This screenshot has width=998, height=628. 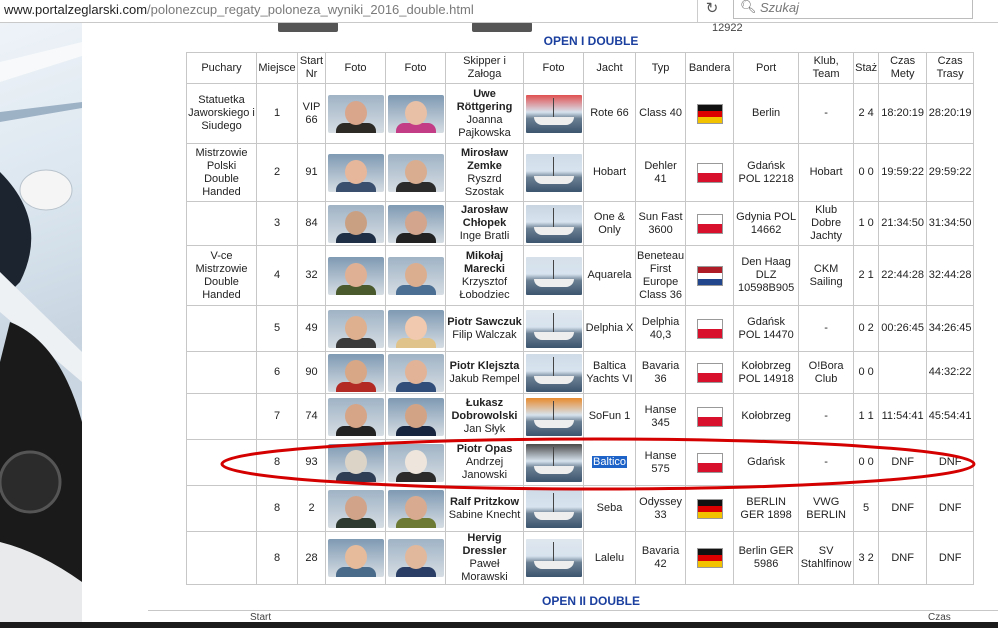 I want to click on skipper-cell: Jarosław Chłopek Inge Bratli, so click(x=484, y=223).